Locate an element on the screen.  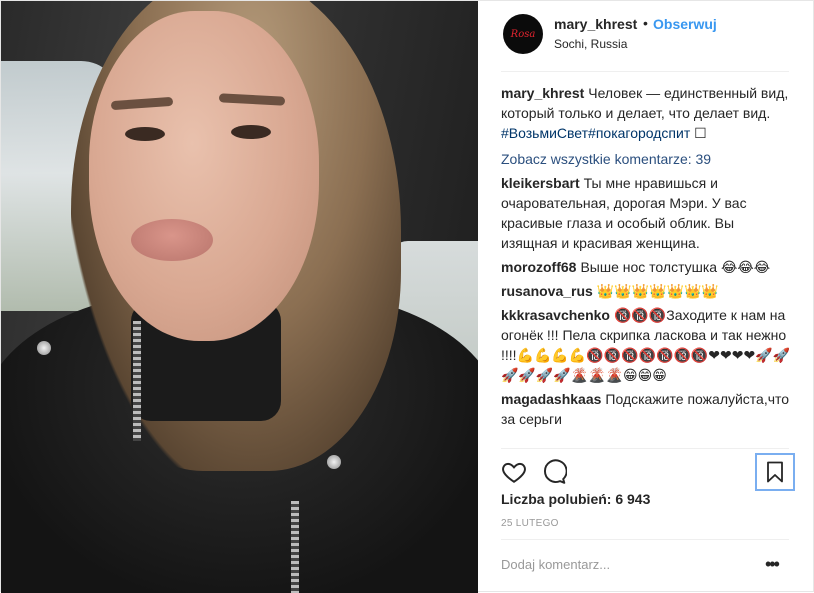
caption-trailing-icon: ☐ is located at coordinates (700, 133).